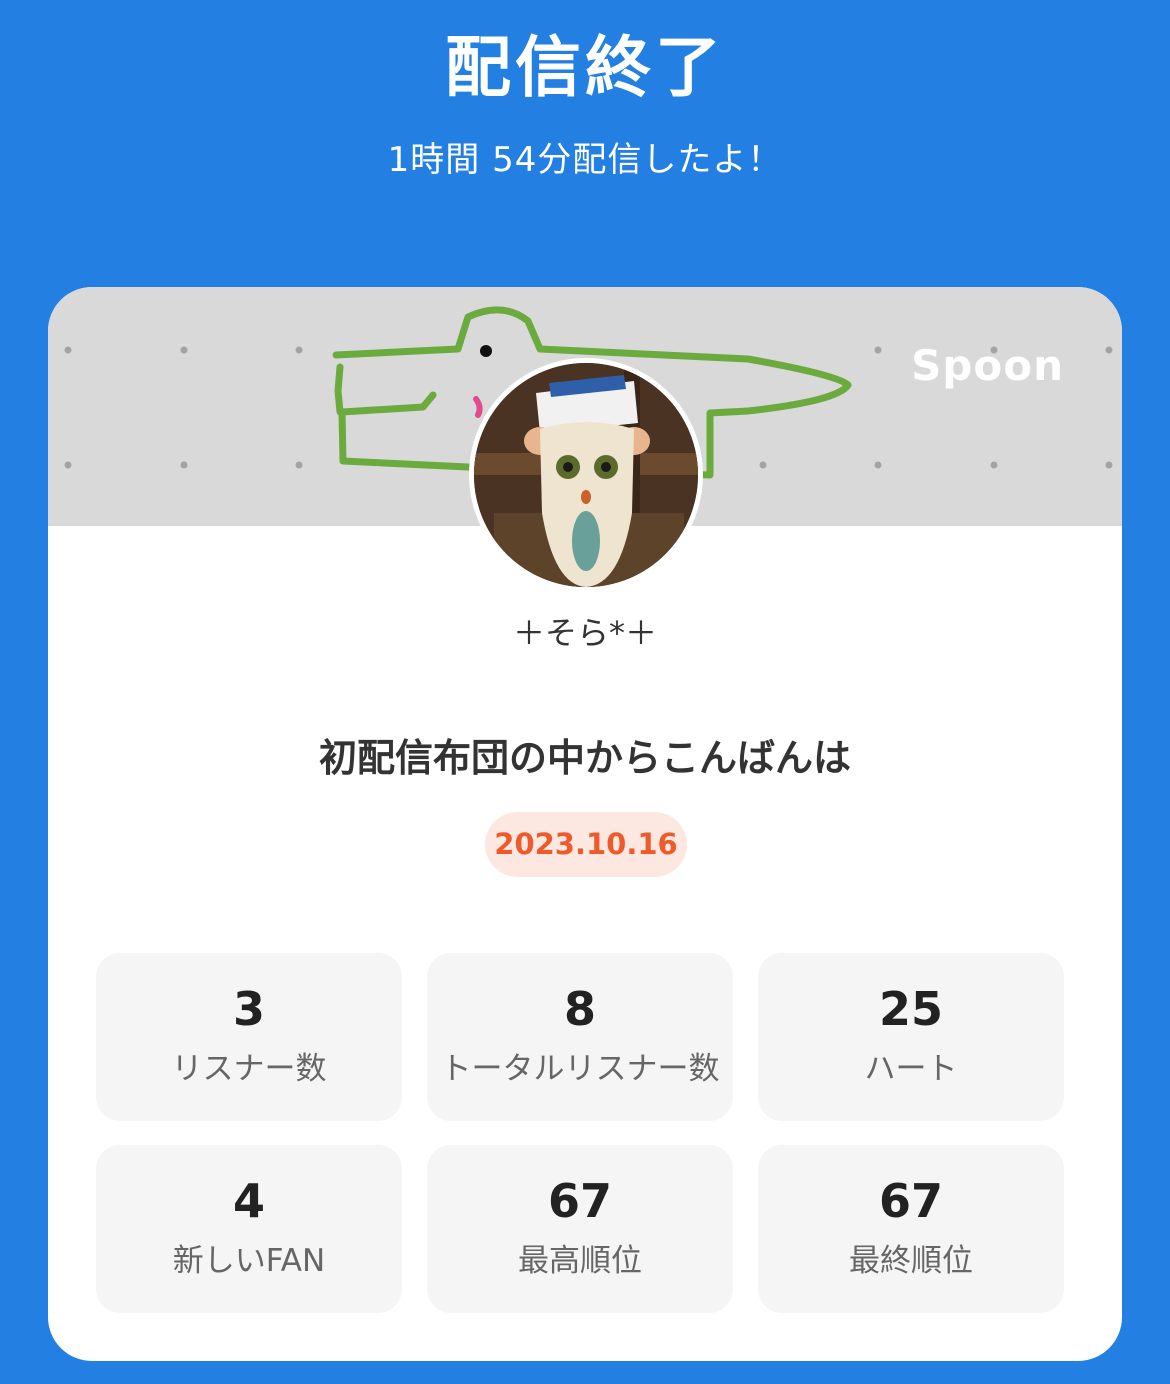 This screenshot has height=1384, width=1170. Describe the element at coordinates (911, 1229) in the screenshot. I see `stat-final-rank: 67 最終順位` at that location.